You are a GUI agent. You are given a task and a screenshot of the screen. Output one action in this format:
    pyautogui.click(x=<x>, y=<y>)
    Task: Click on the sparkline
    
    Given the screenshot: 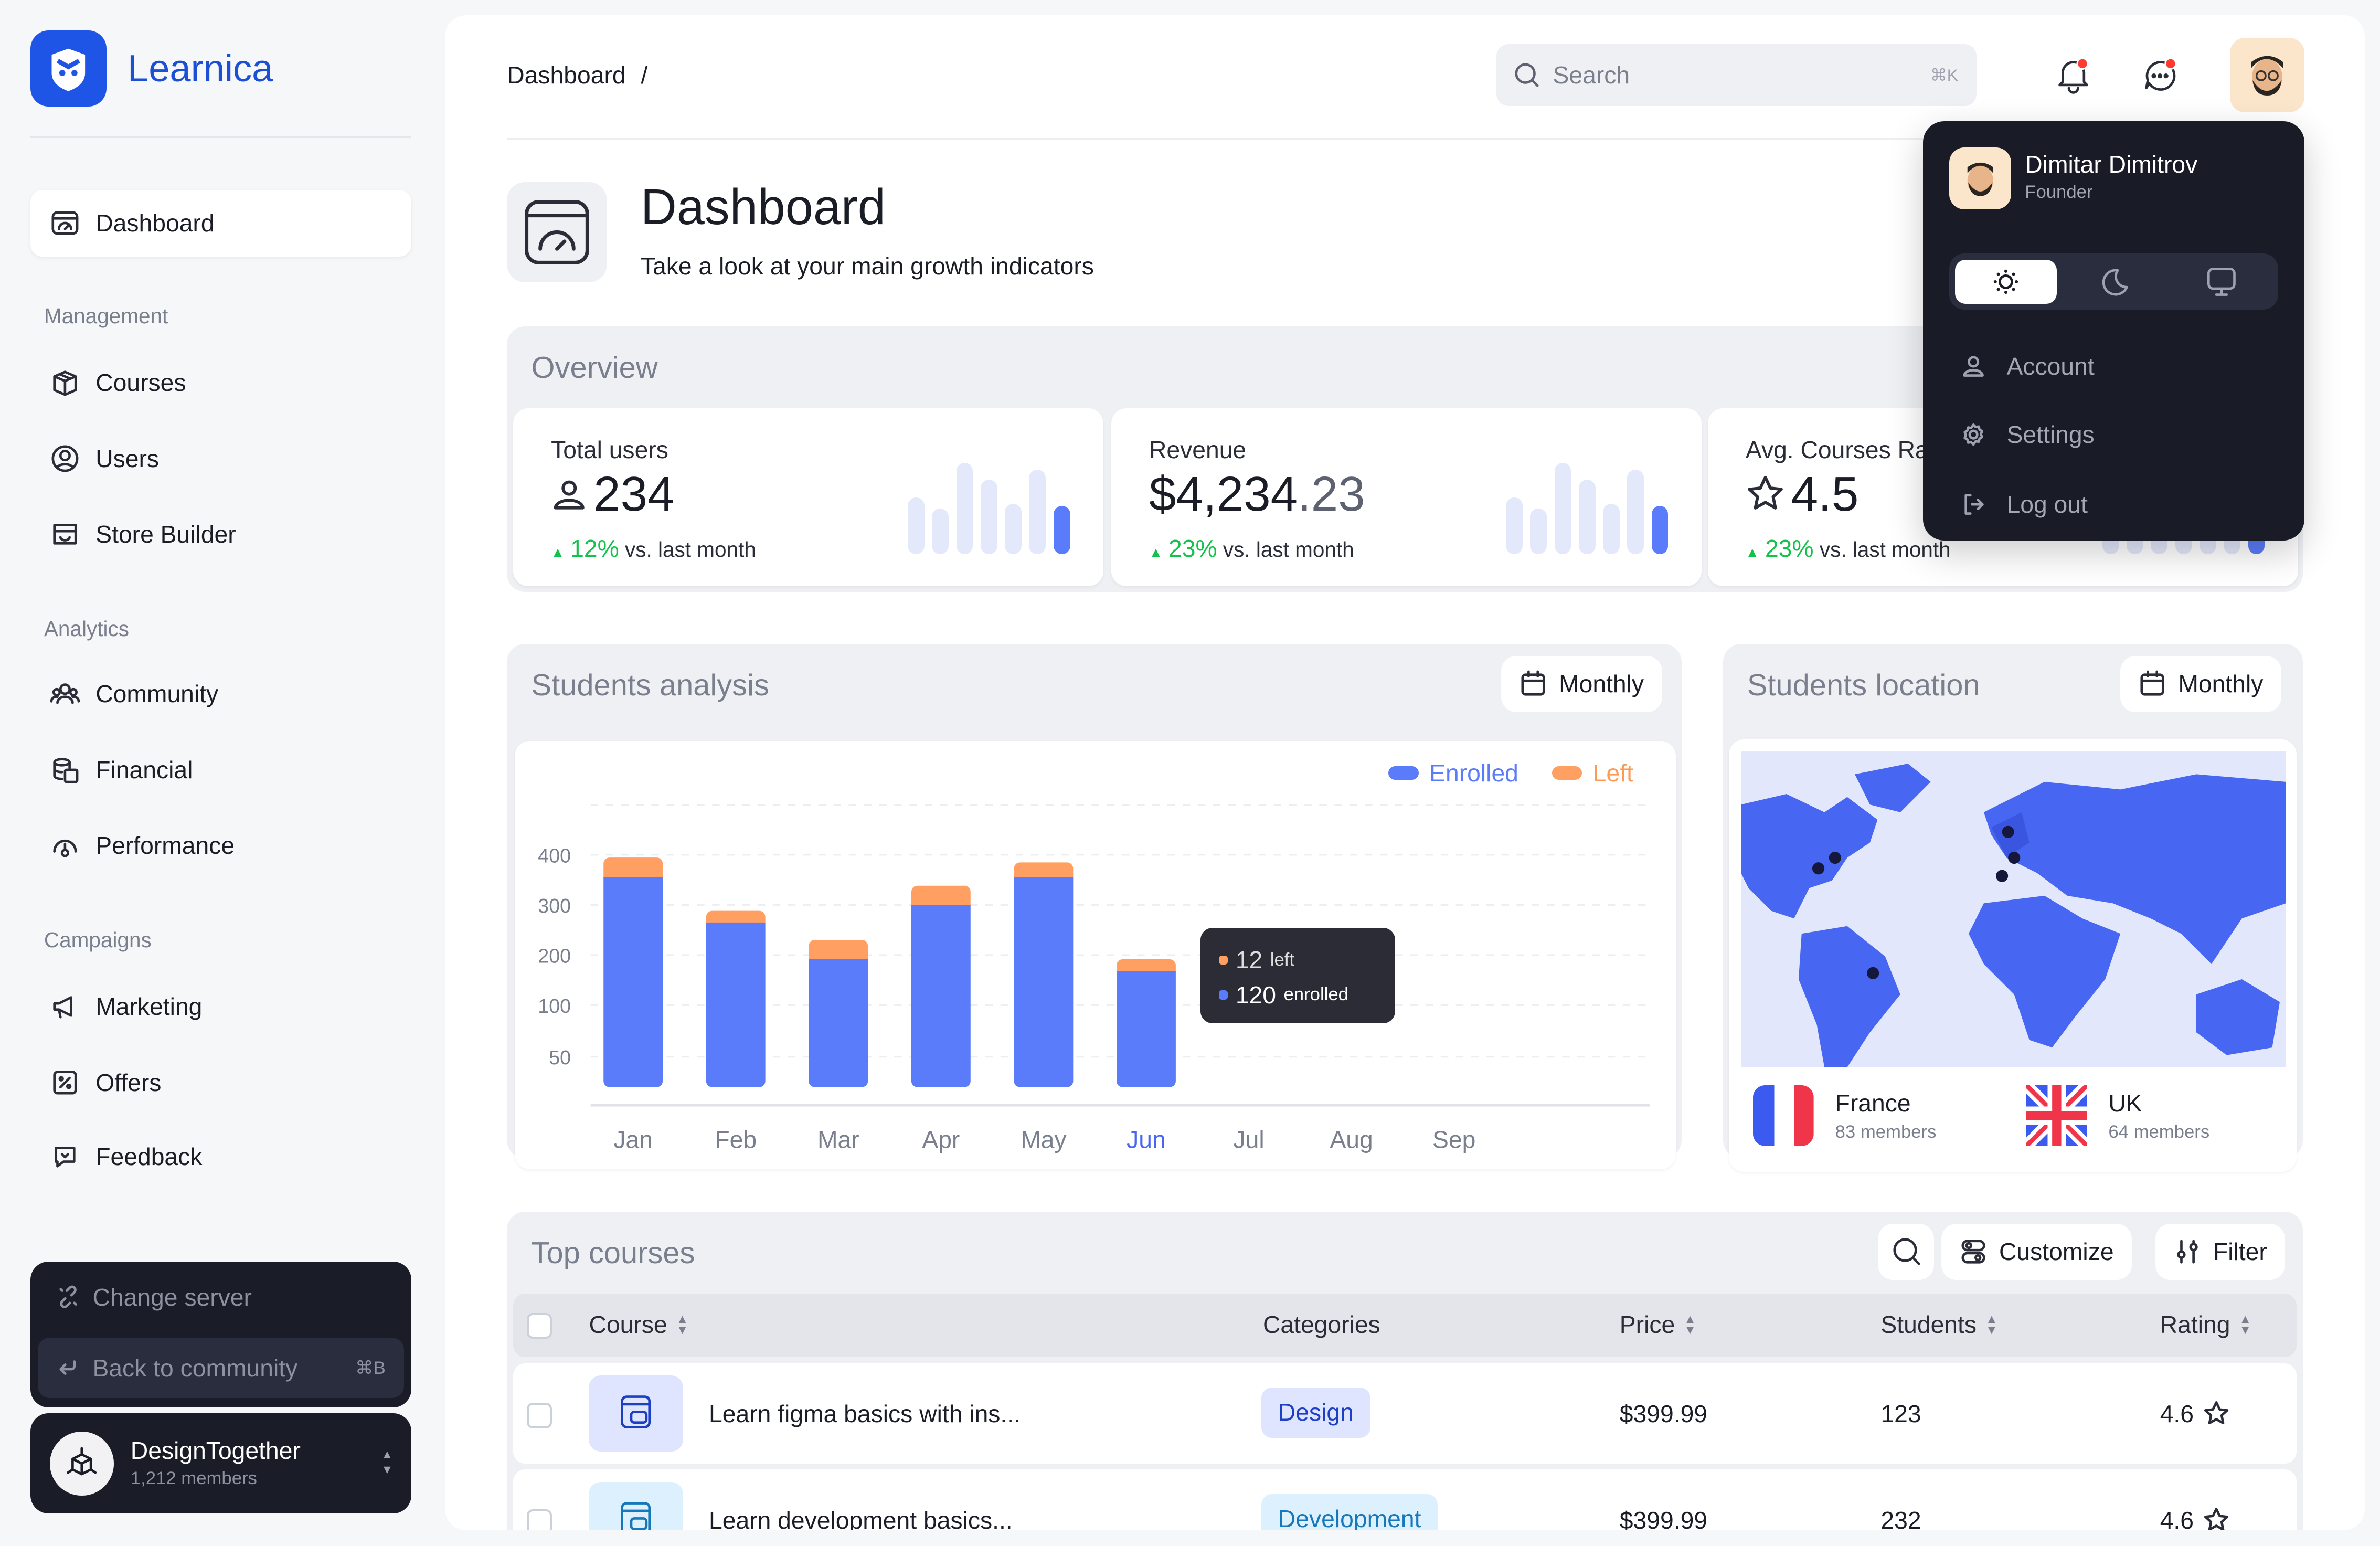 What is the action you would take?
    pyautogui.click(x=1587, y=508)
    